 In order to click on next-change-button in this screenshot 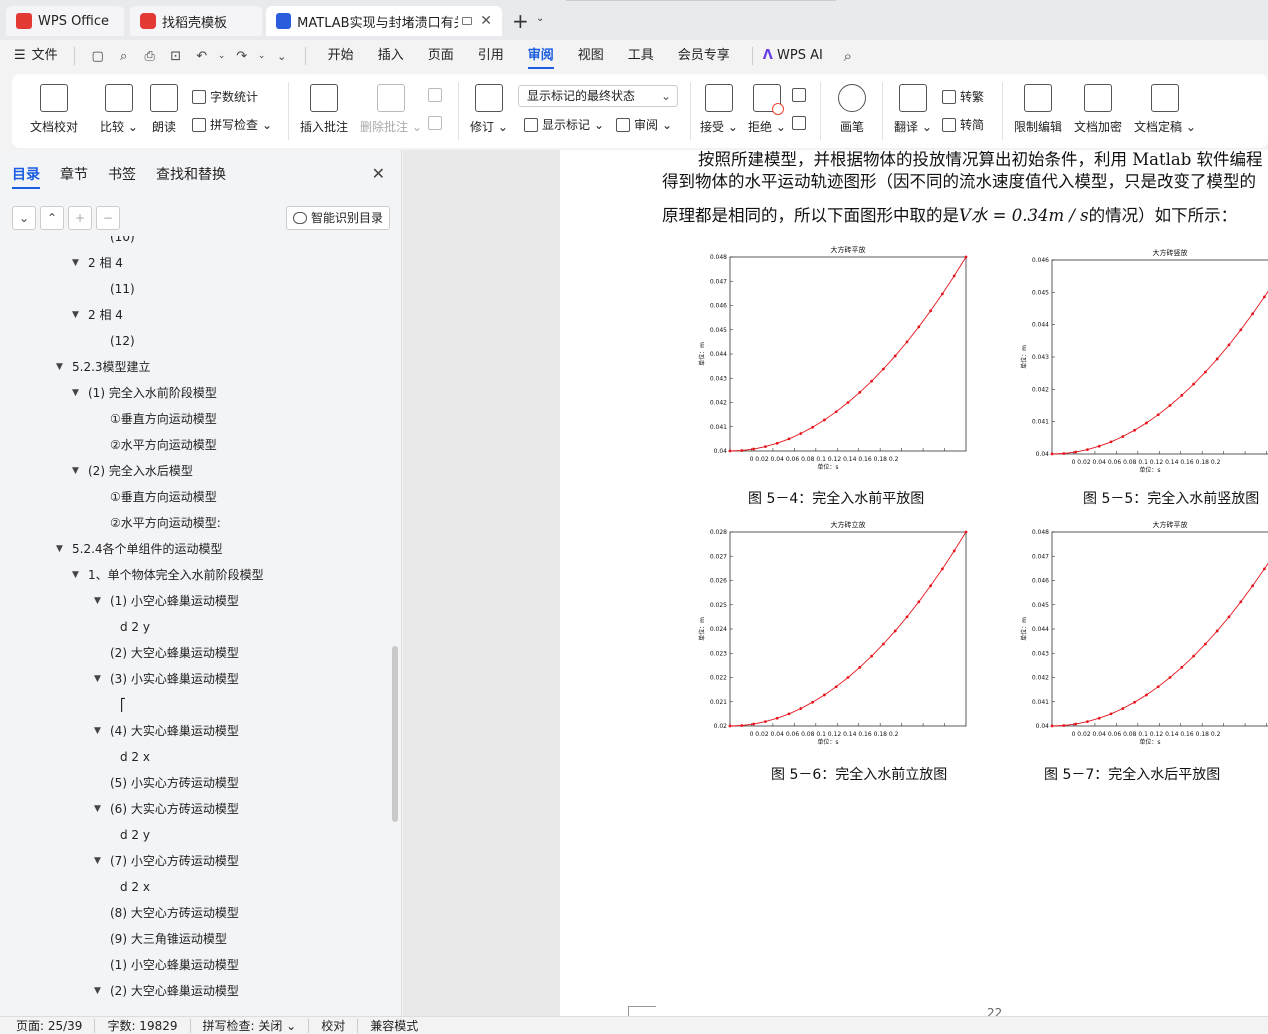, I will do `click(799, 123)`.